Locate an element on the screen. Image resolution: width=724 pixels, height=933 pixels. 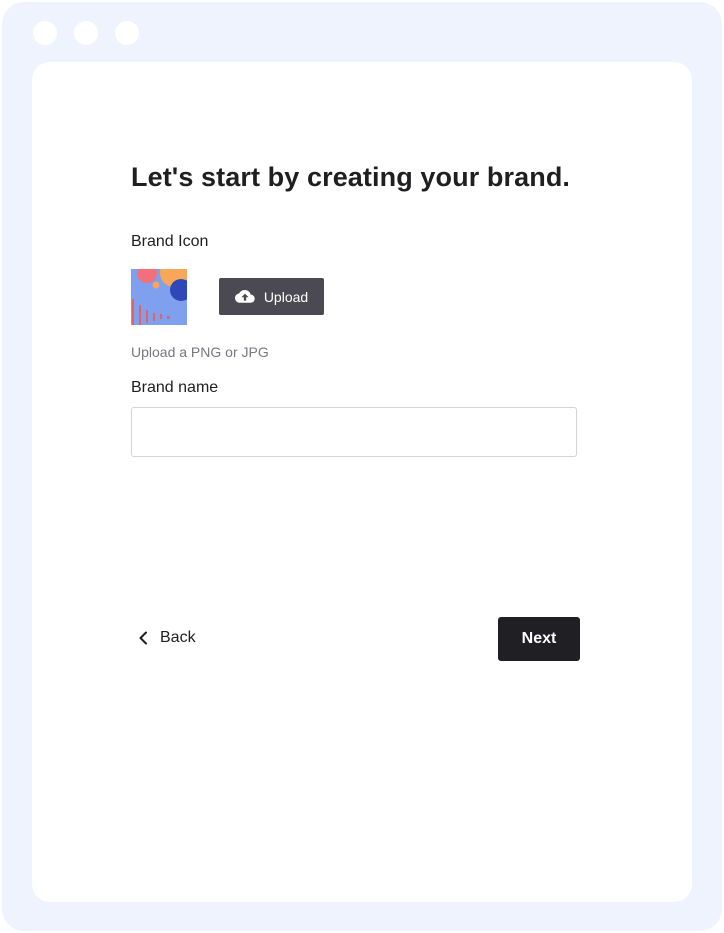
brand-image-thumbnail-icon is located at coordinates (159, 297).